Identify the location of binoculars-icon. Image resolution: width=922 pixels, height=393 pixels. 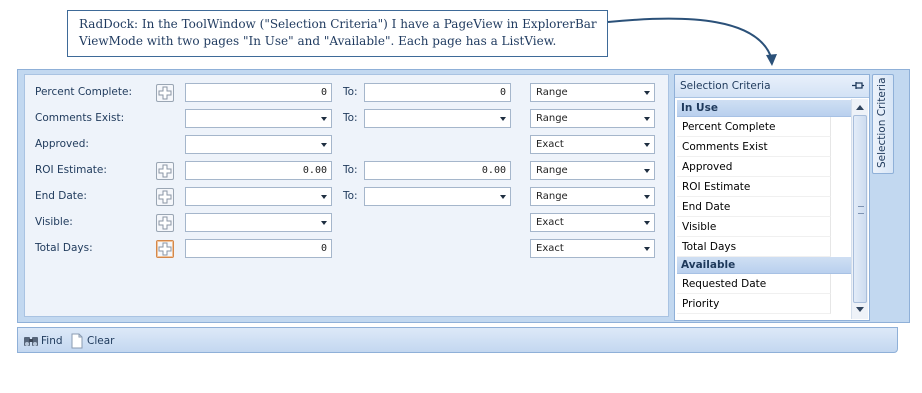
(31, 341).